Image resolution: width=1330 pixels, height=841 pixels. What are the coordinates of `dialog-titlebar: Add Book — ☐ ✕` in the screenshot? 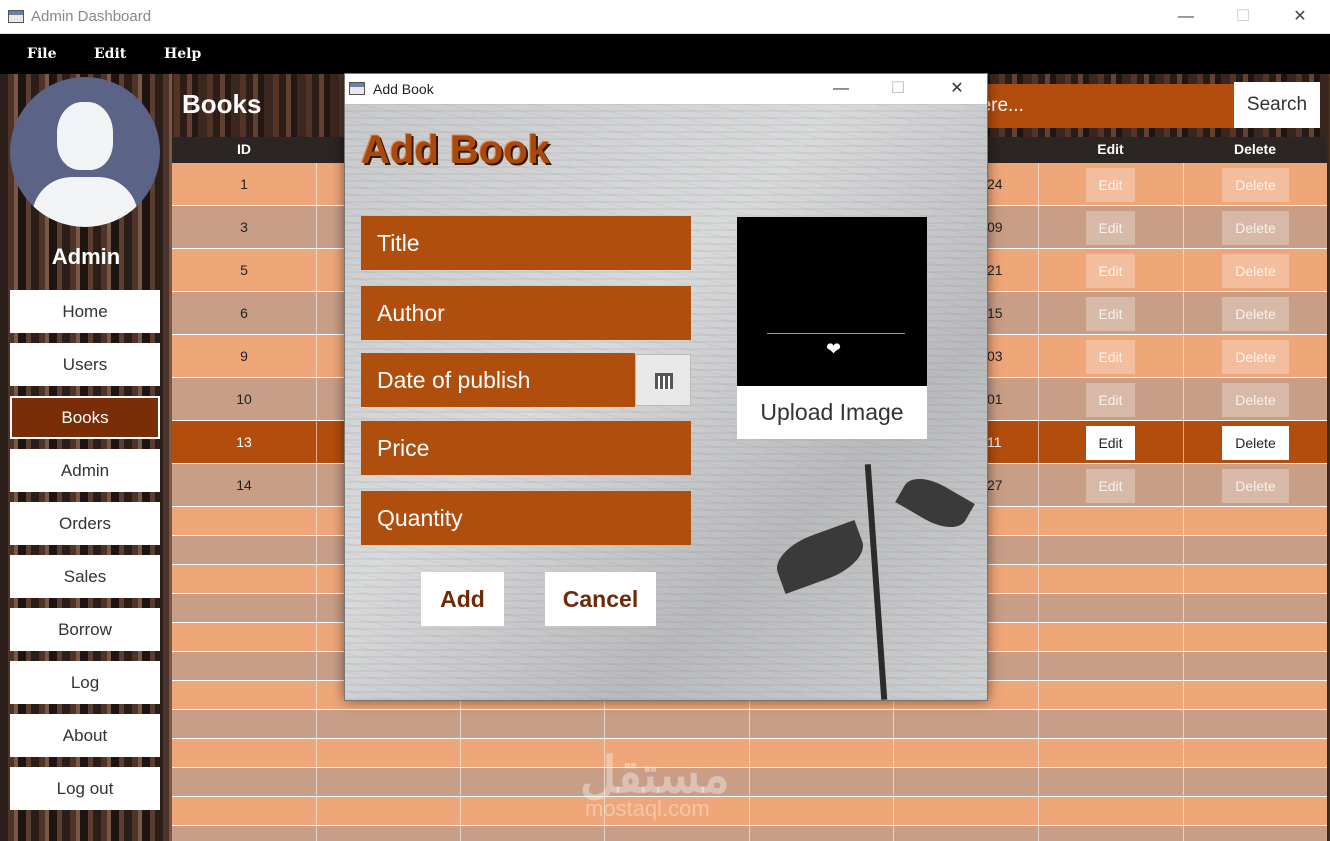 It's located at (666, 89).